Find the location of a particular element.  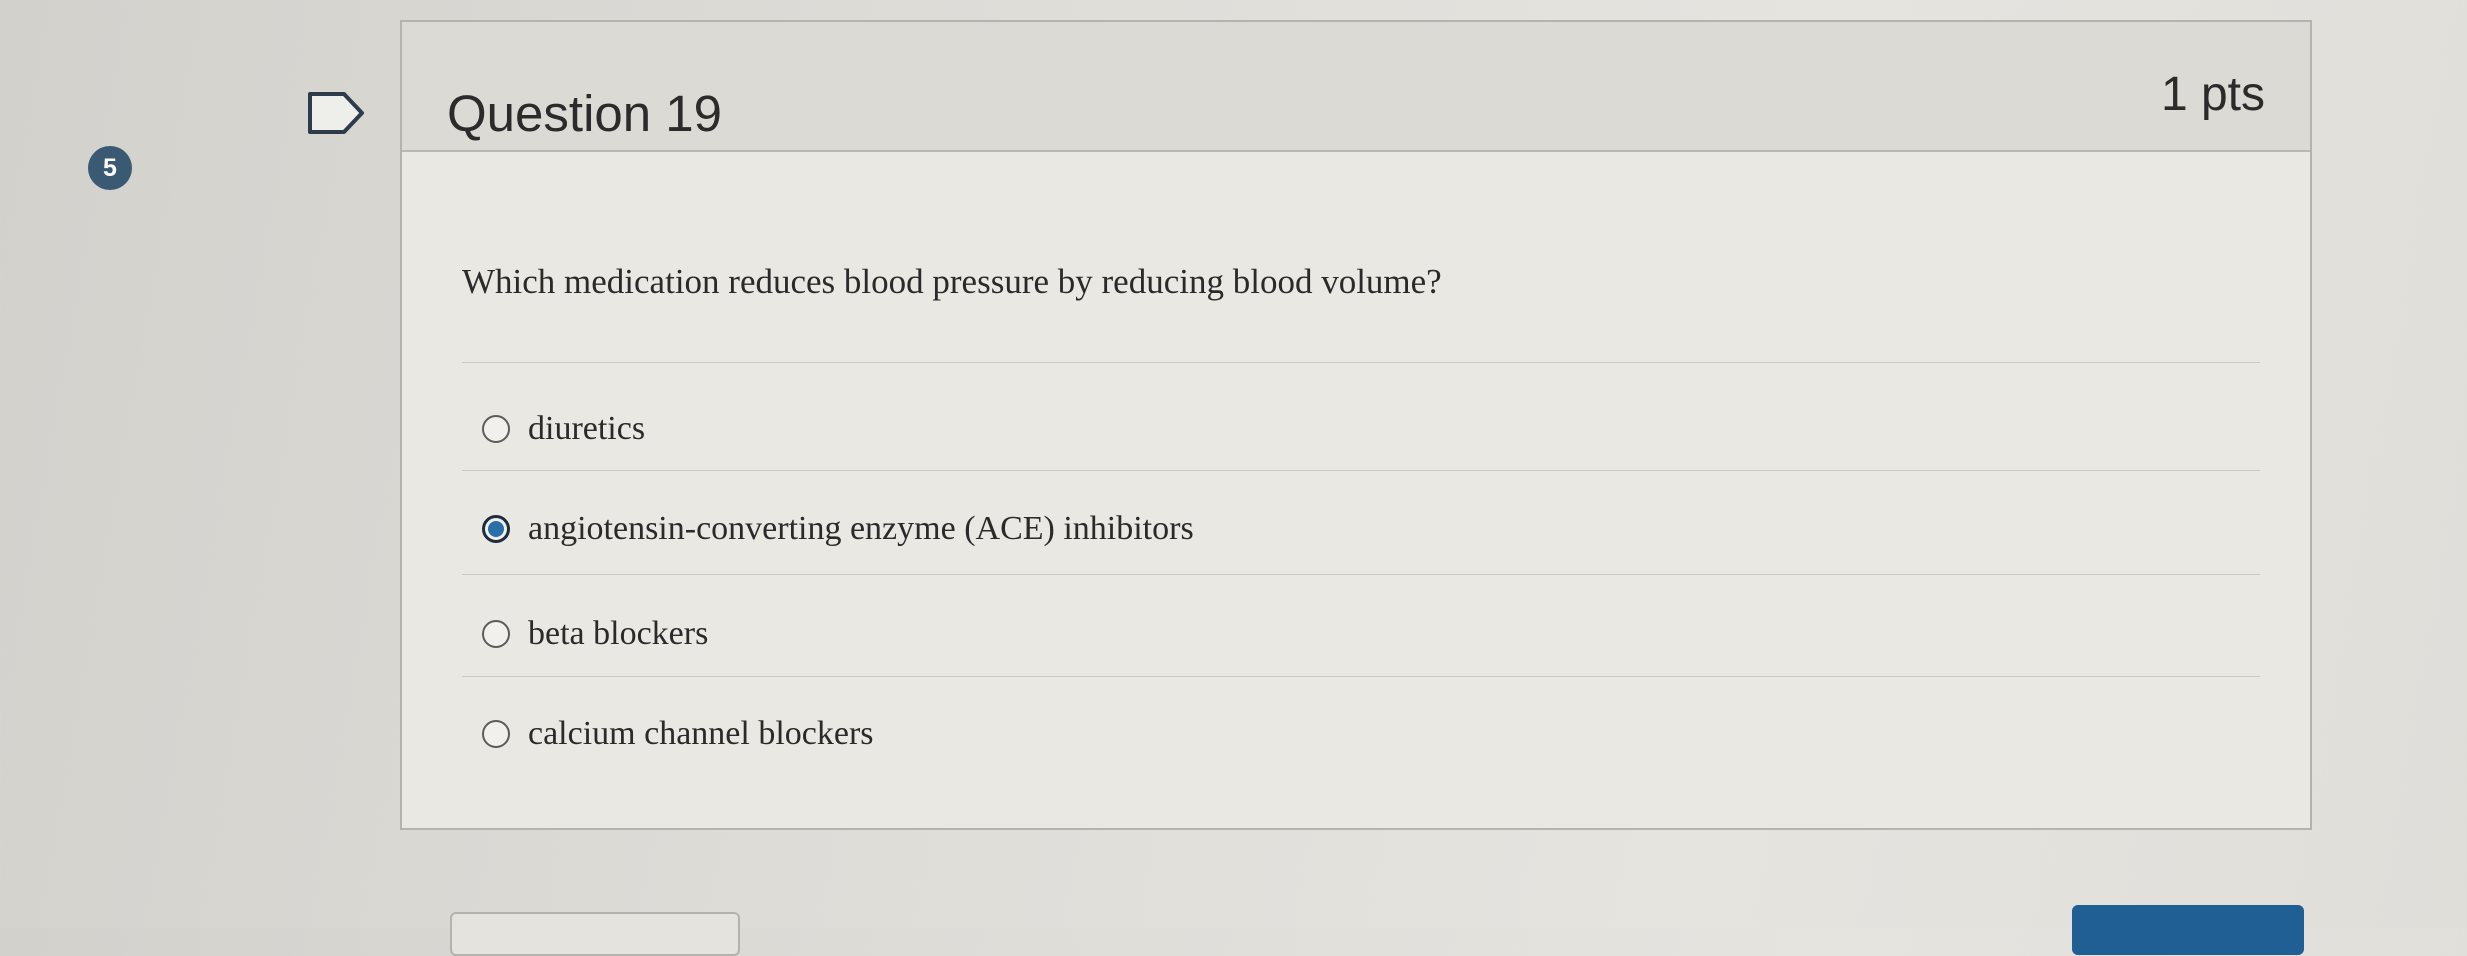

flag-icon is located at coordinates (337, 113).